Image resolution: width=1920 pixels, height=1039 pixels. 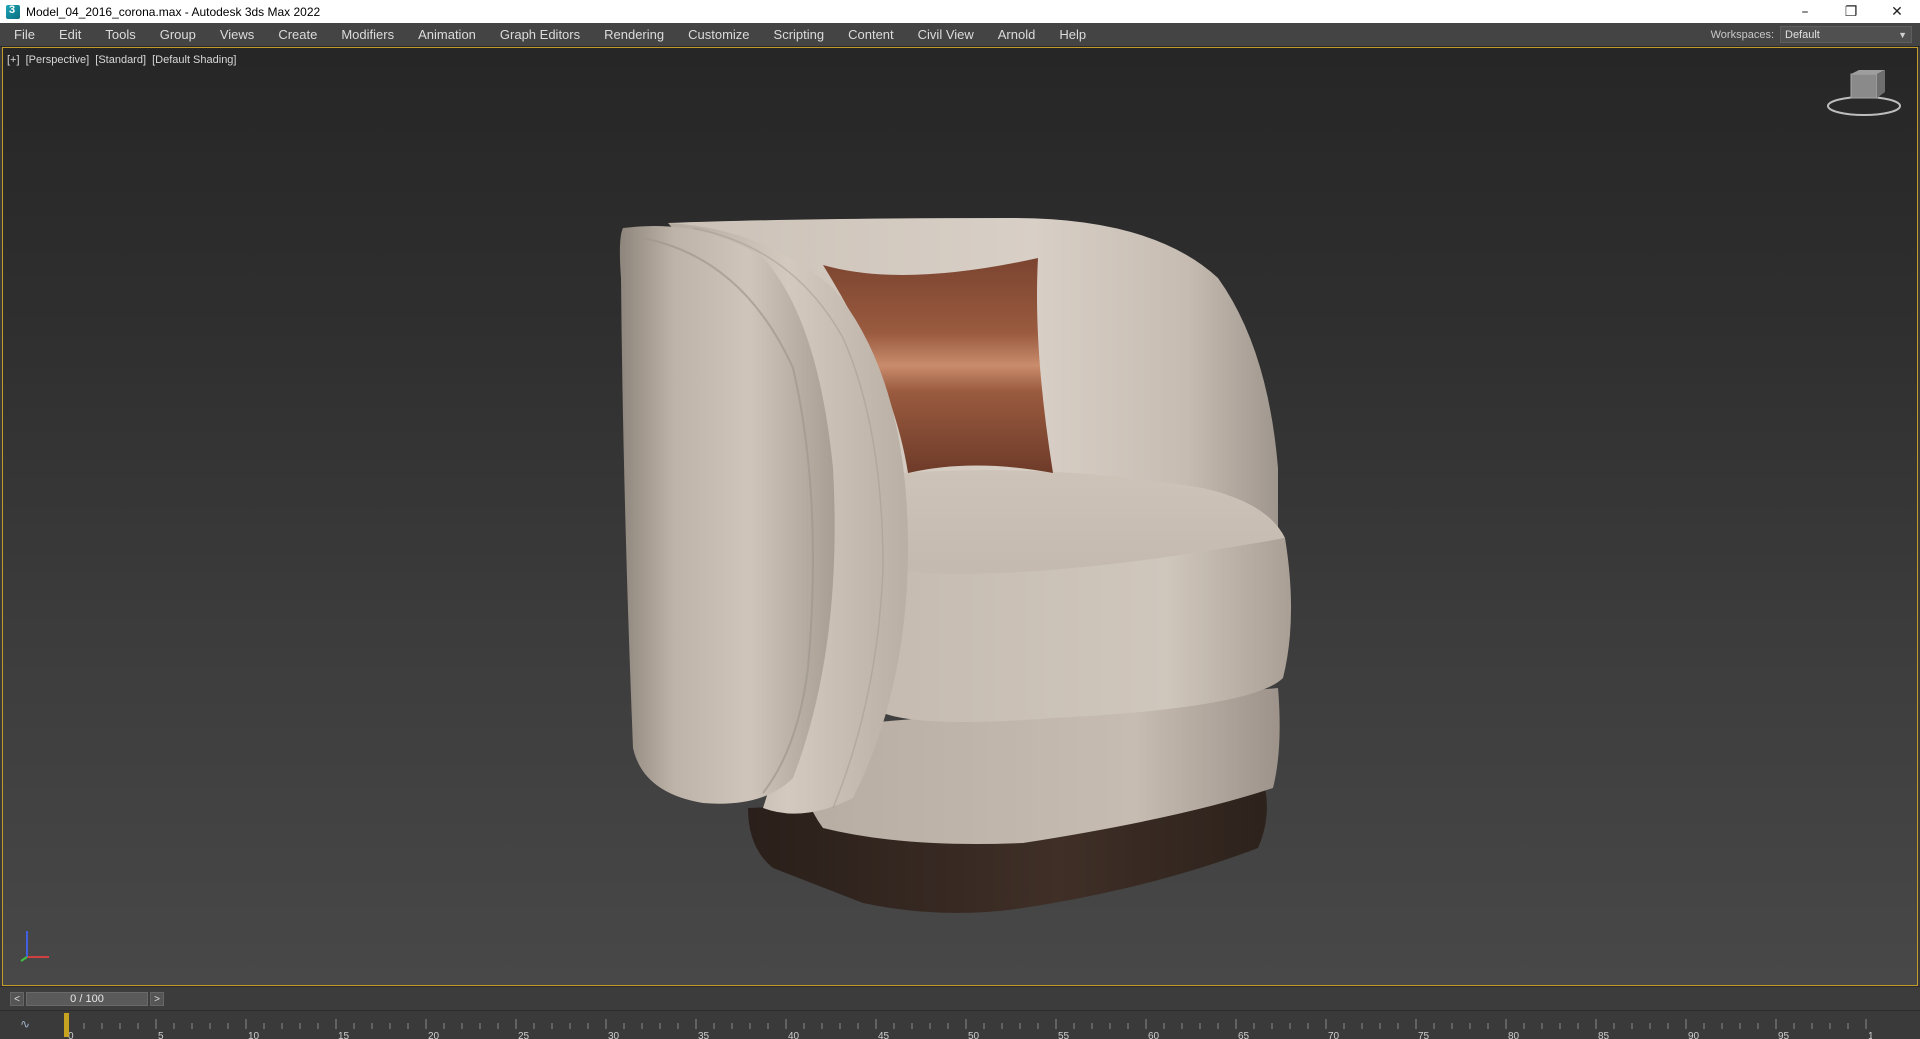 I want to click on menu-animation: Animation, so click(x=447, y=34).